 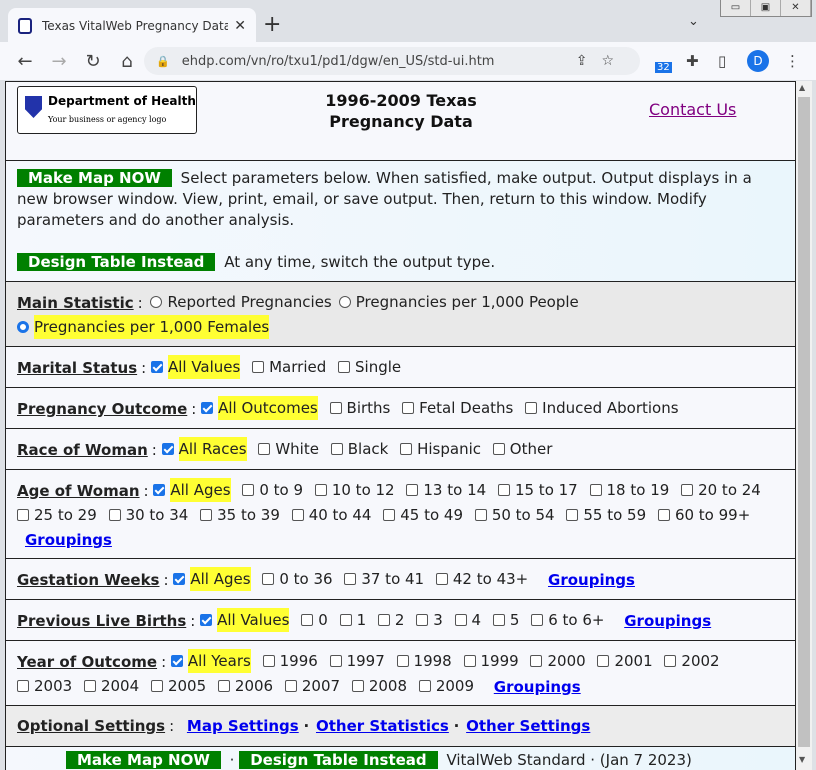 I want to click on back-icon: ←, so click(x=25, y=61).